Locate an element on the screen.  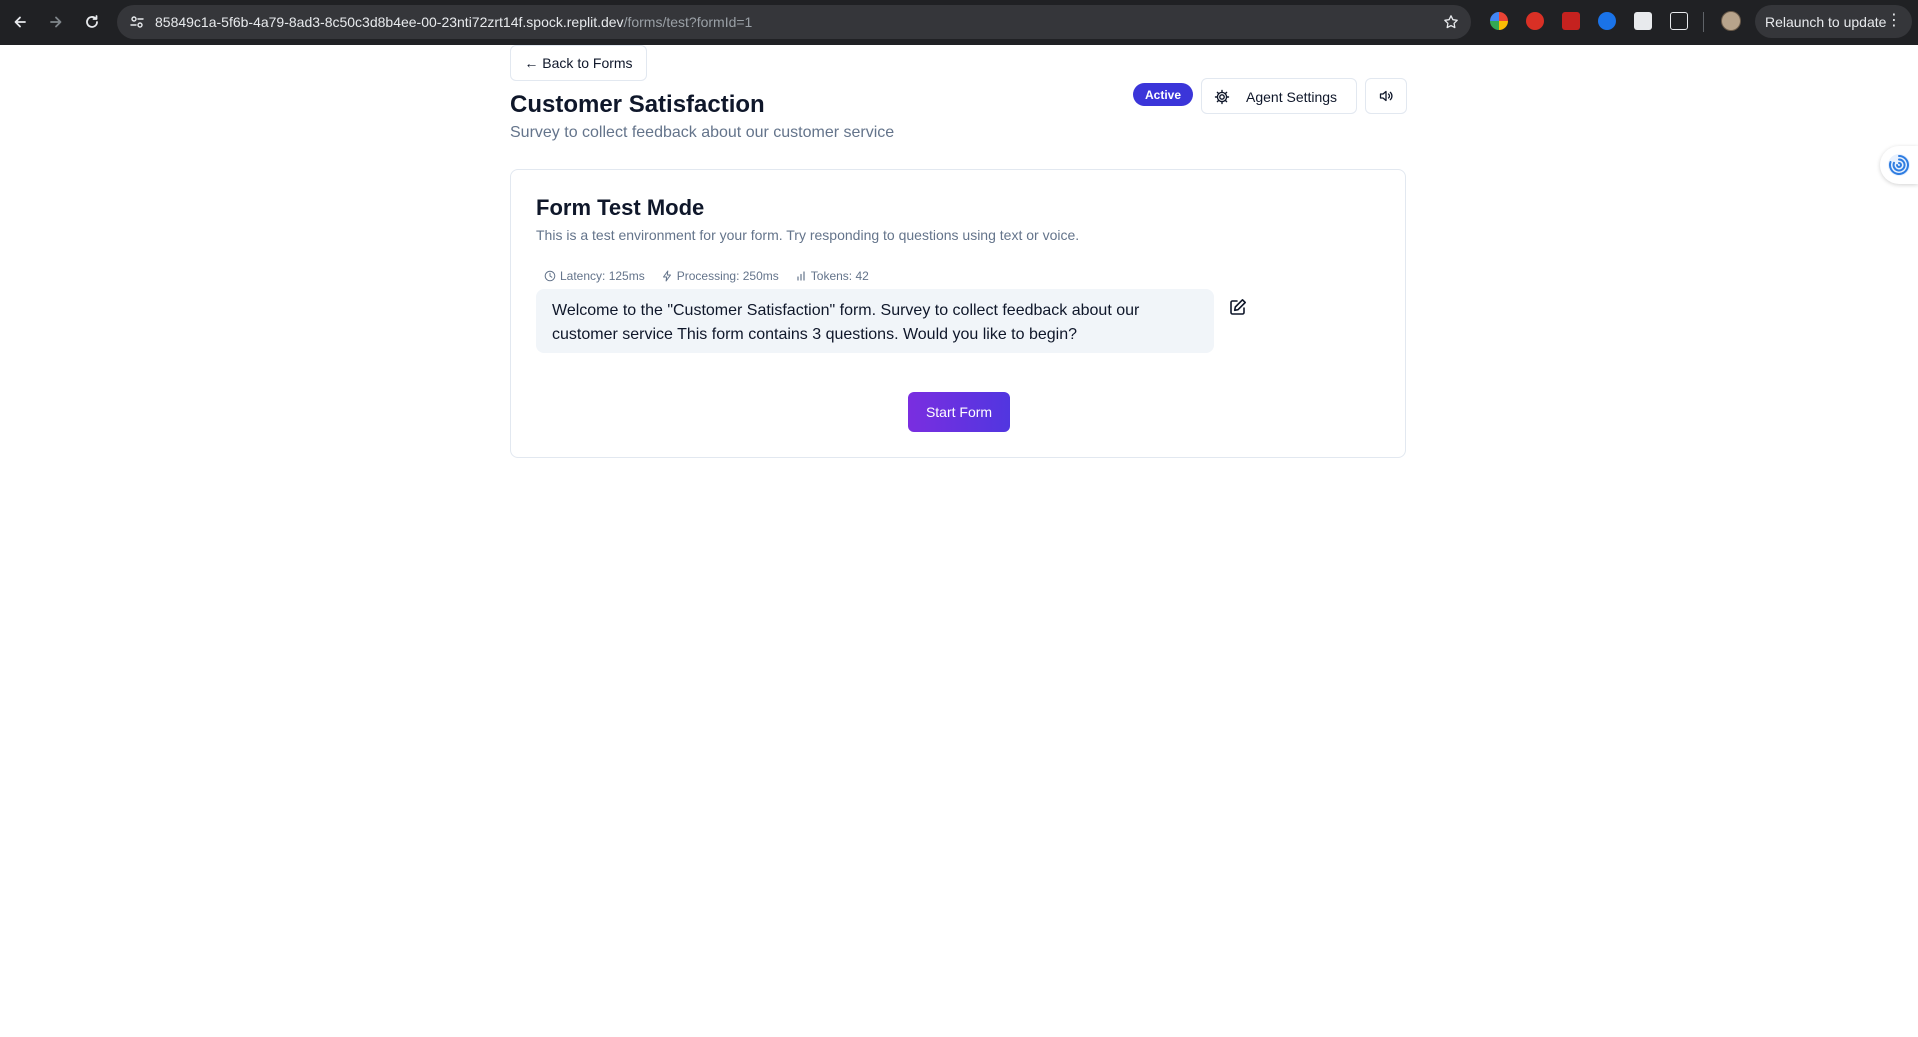
toolbar-divider is located at coordinates (1703, 22).